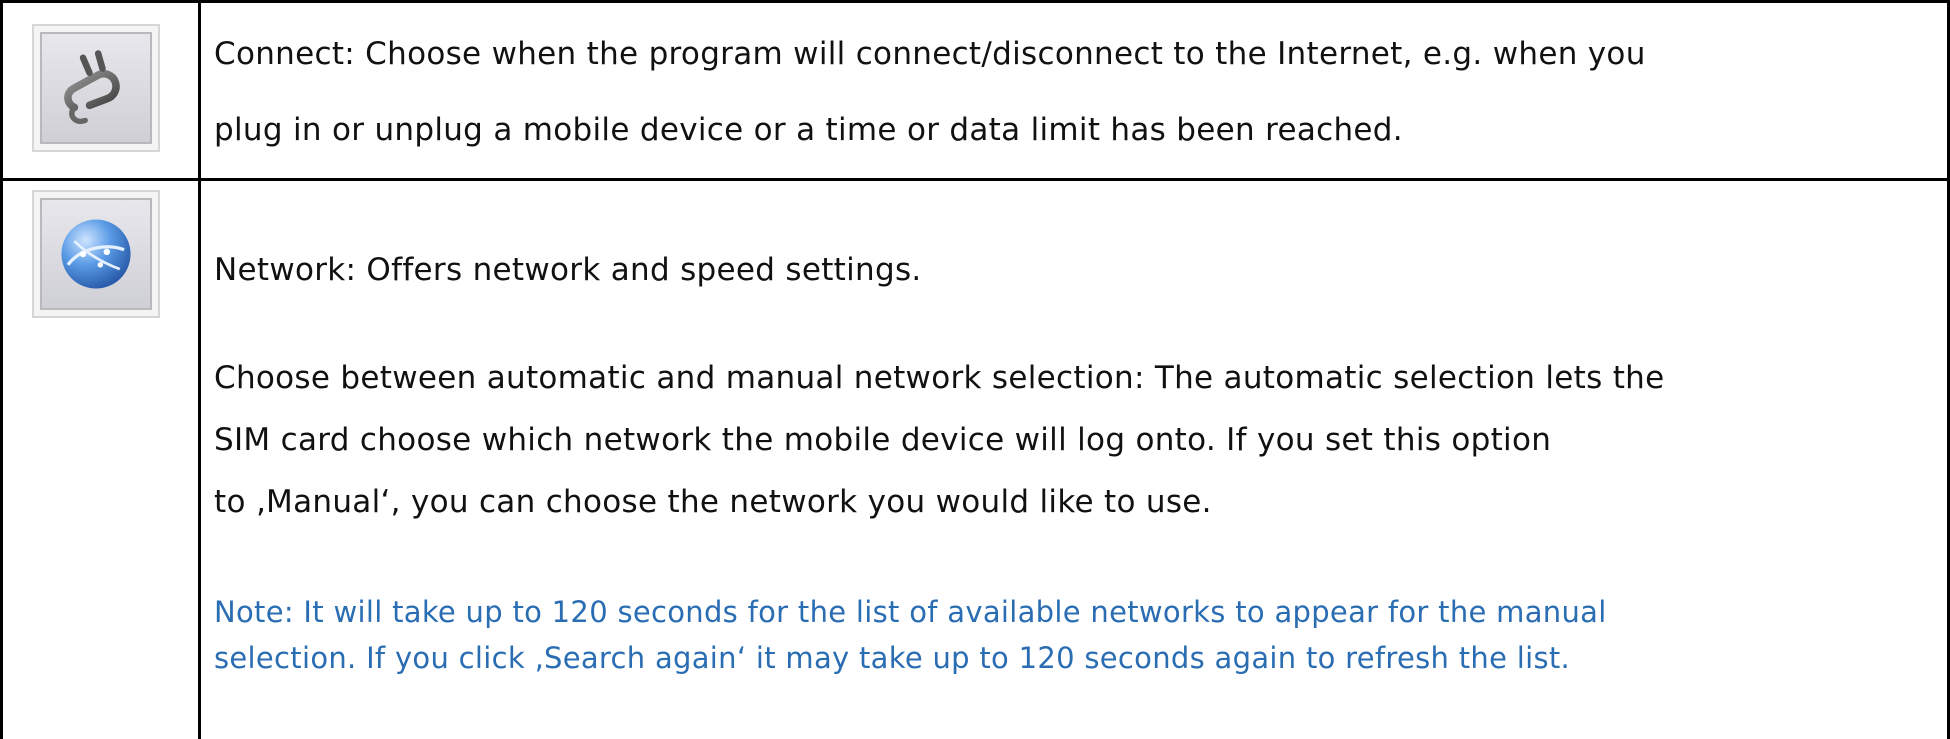 This screenshot has height=739, width=1950. I want to click on network-icon-button, so click(96, 254).